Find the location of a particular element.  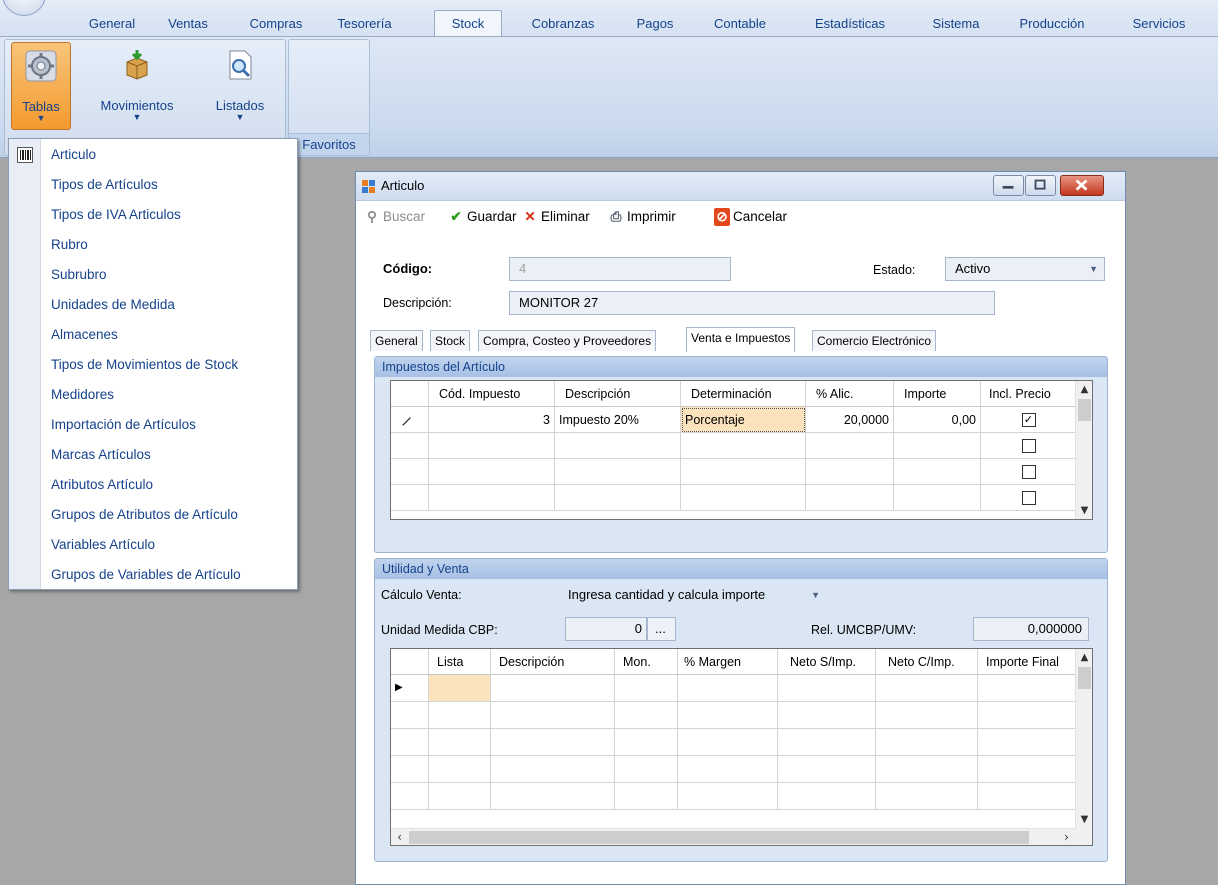

estado-select: Activo ▼ is located at coordinates (1025, 269).